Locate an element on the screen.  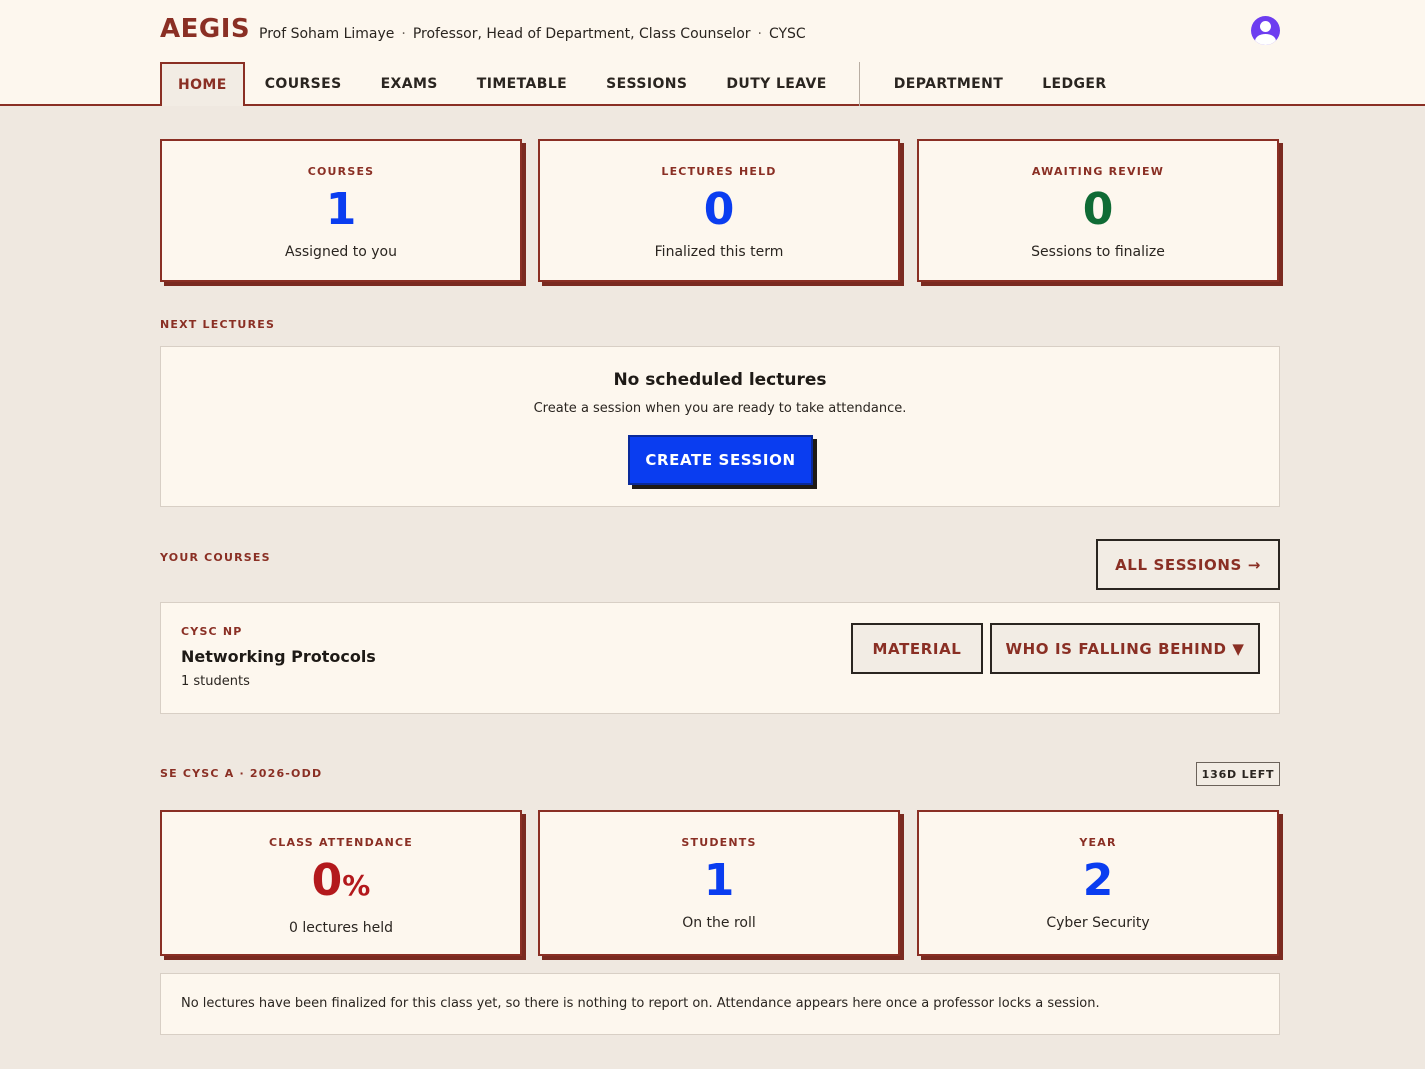
all-sessions-button: ALL SESSIONS → is located at coordinates (1188, 564).